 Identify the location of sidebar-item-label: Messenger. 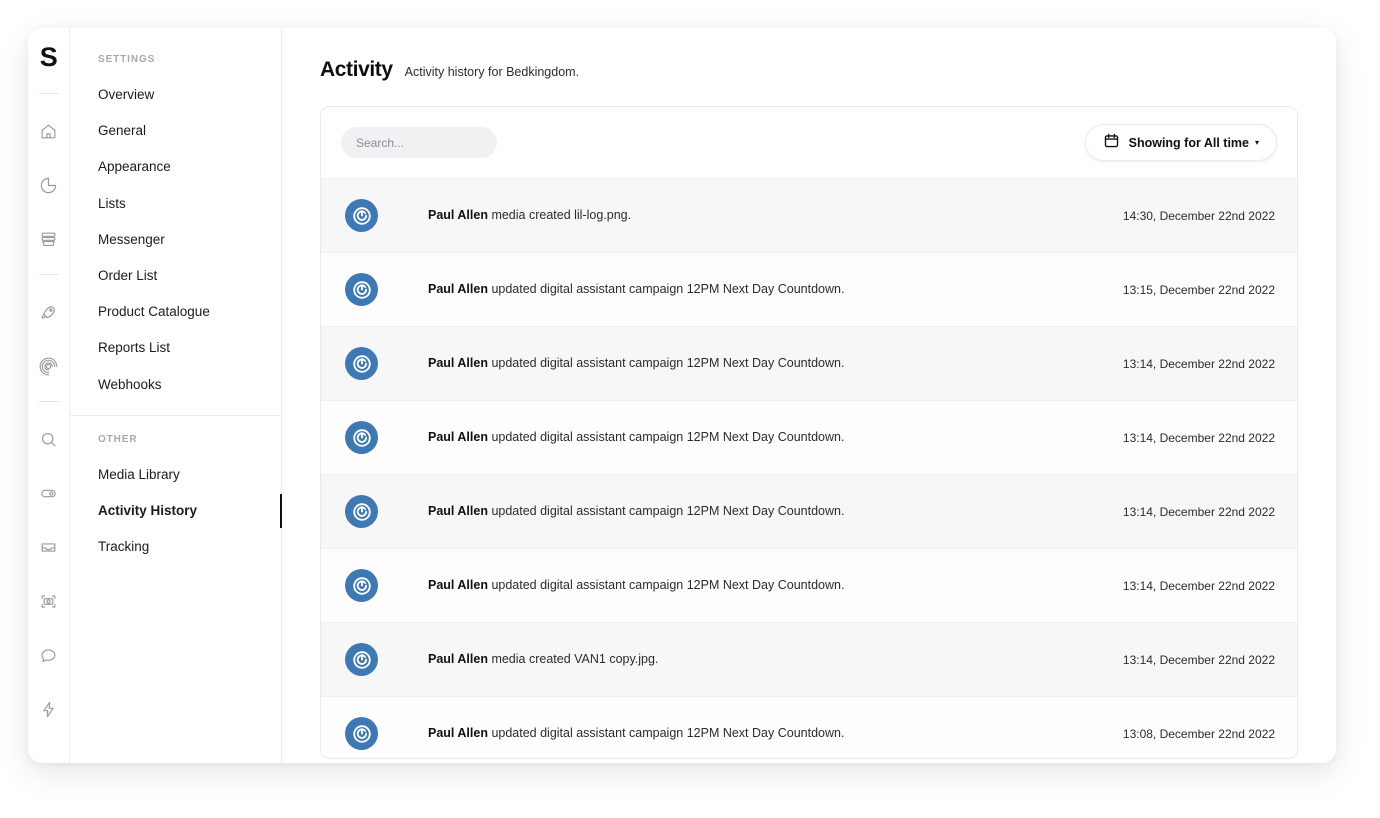
(131, 239).